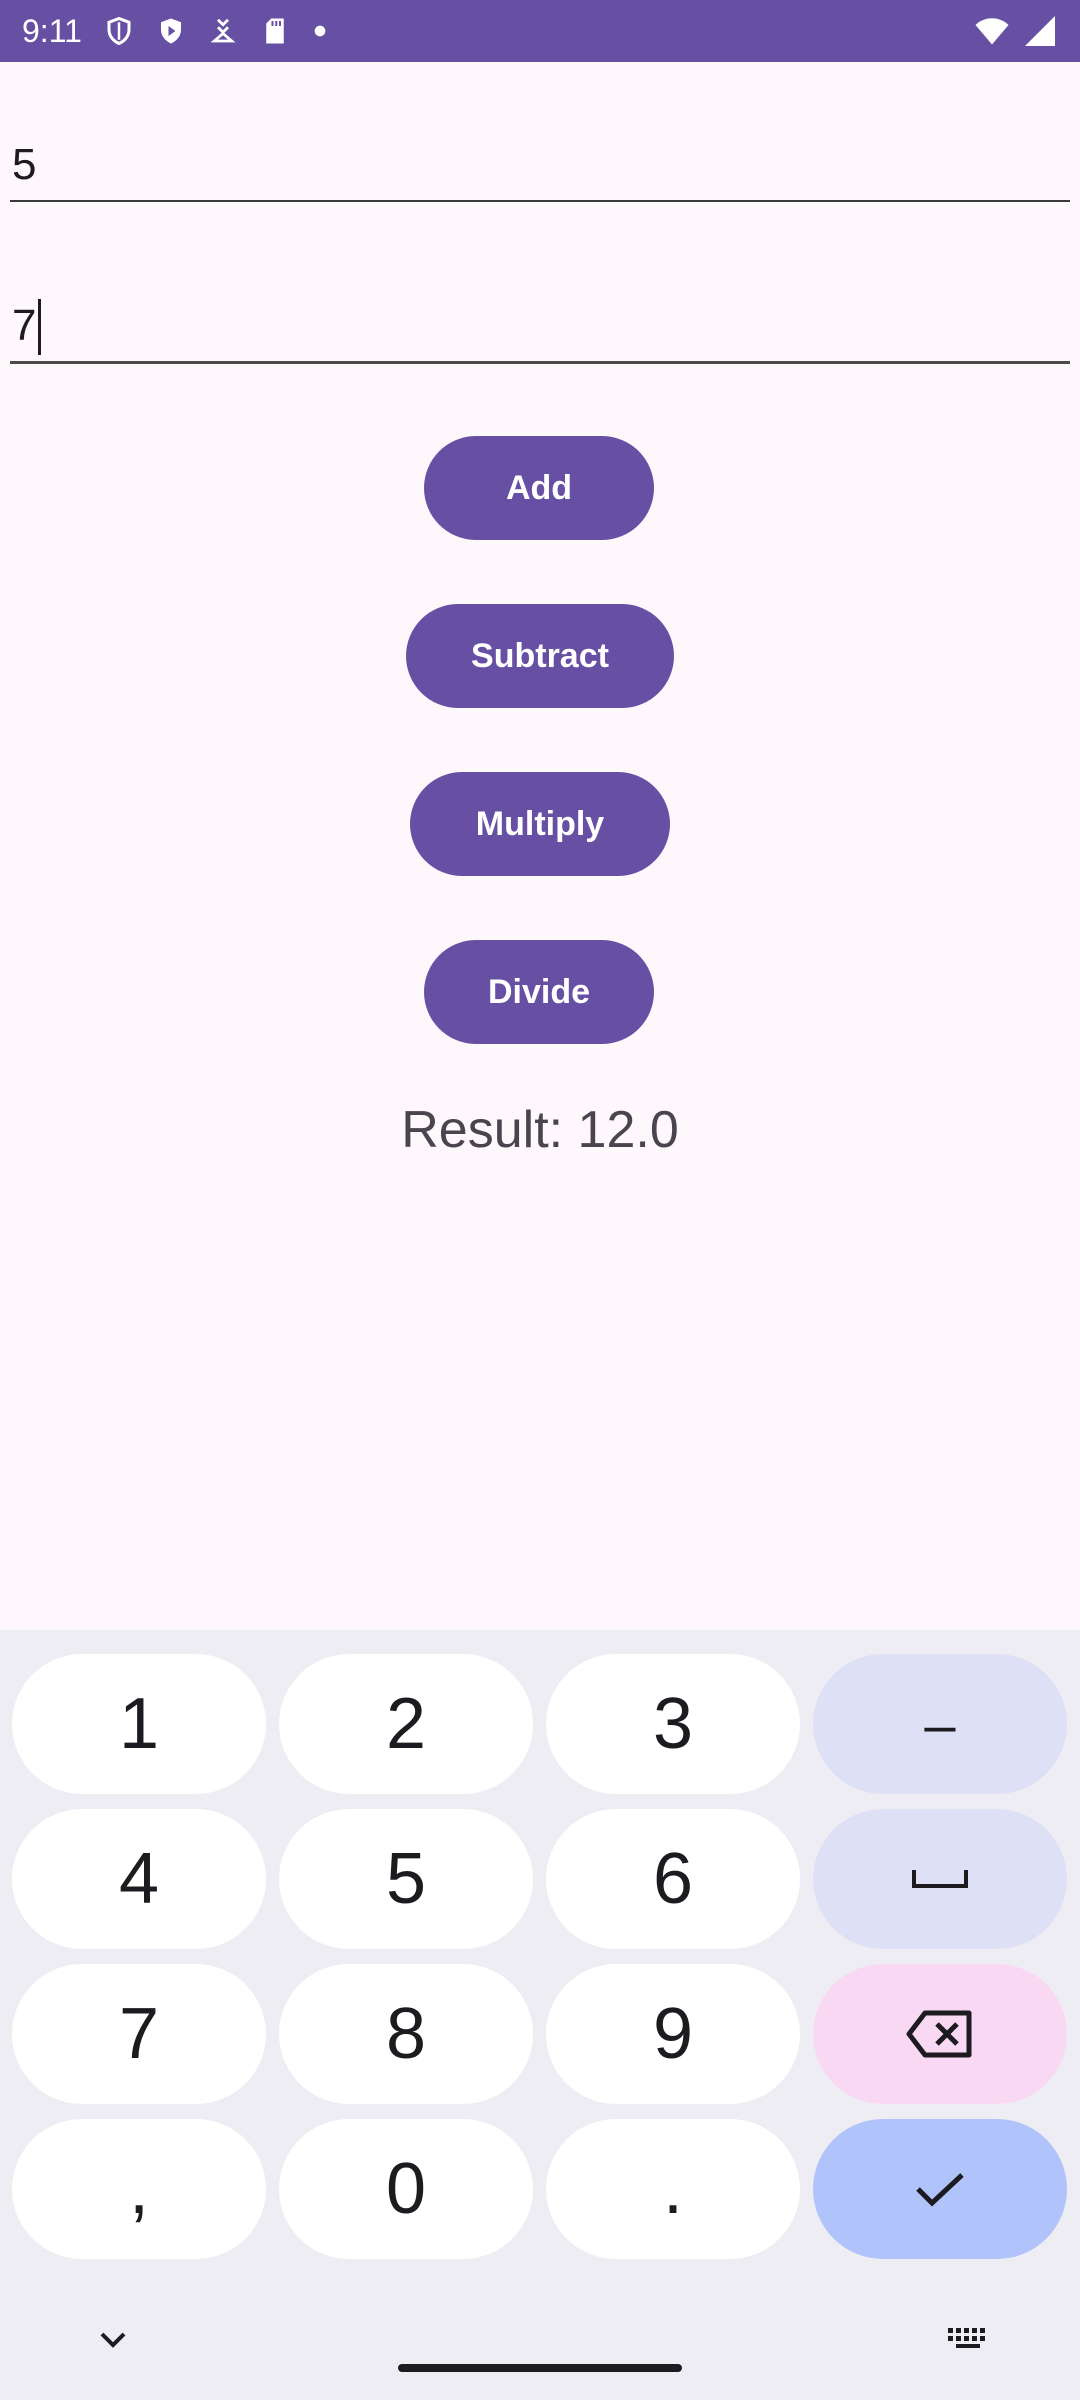 The width and height of the screenshot is (1080, 2400). What do you see at coordinates (139, 1724) in the screenshot?
I see `key-1: 1` at bounding box center [139, 1724].